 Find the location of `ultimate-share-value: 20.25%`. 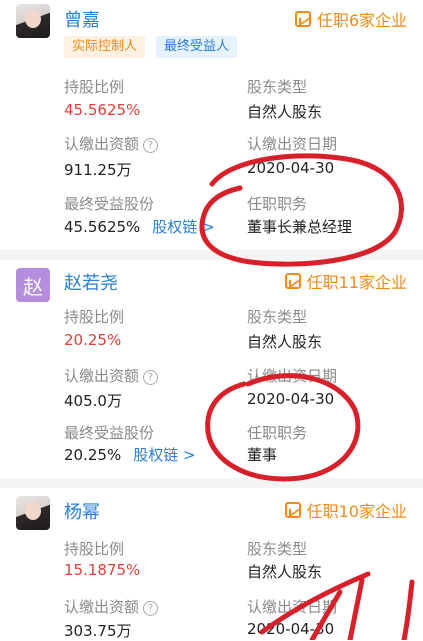

ultimate-share-value: 20.25% is located at coordinates (93, 455).